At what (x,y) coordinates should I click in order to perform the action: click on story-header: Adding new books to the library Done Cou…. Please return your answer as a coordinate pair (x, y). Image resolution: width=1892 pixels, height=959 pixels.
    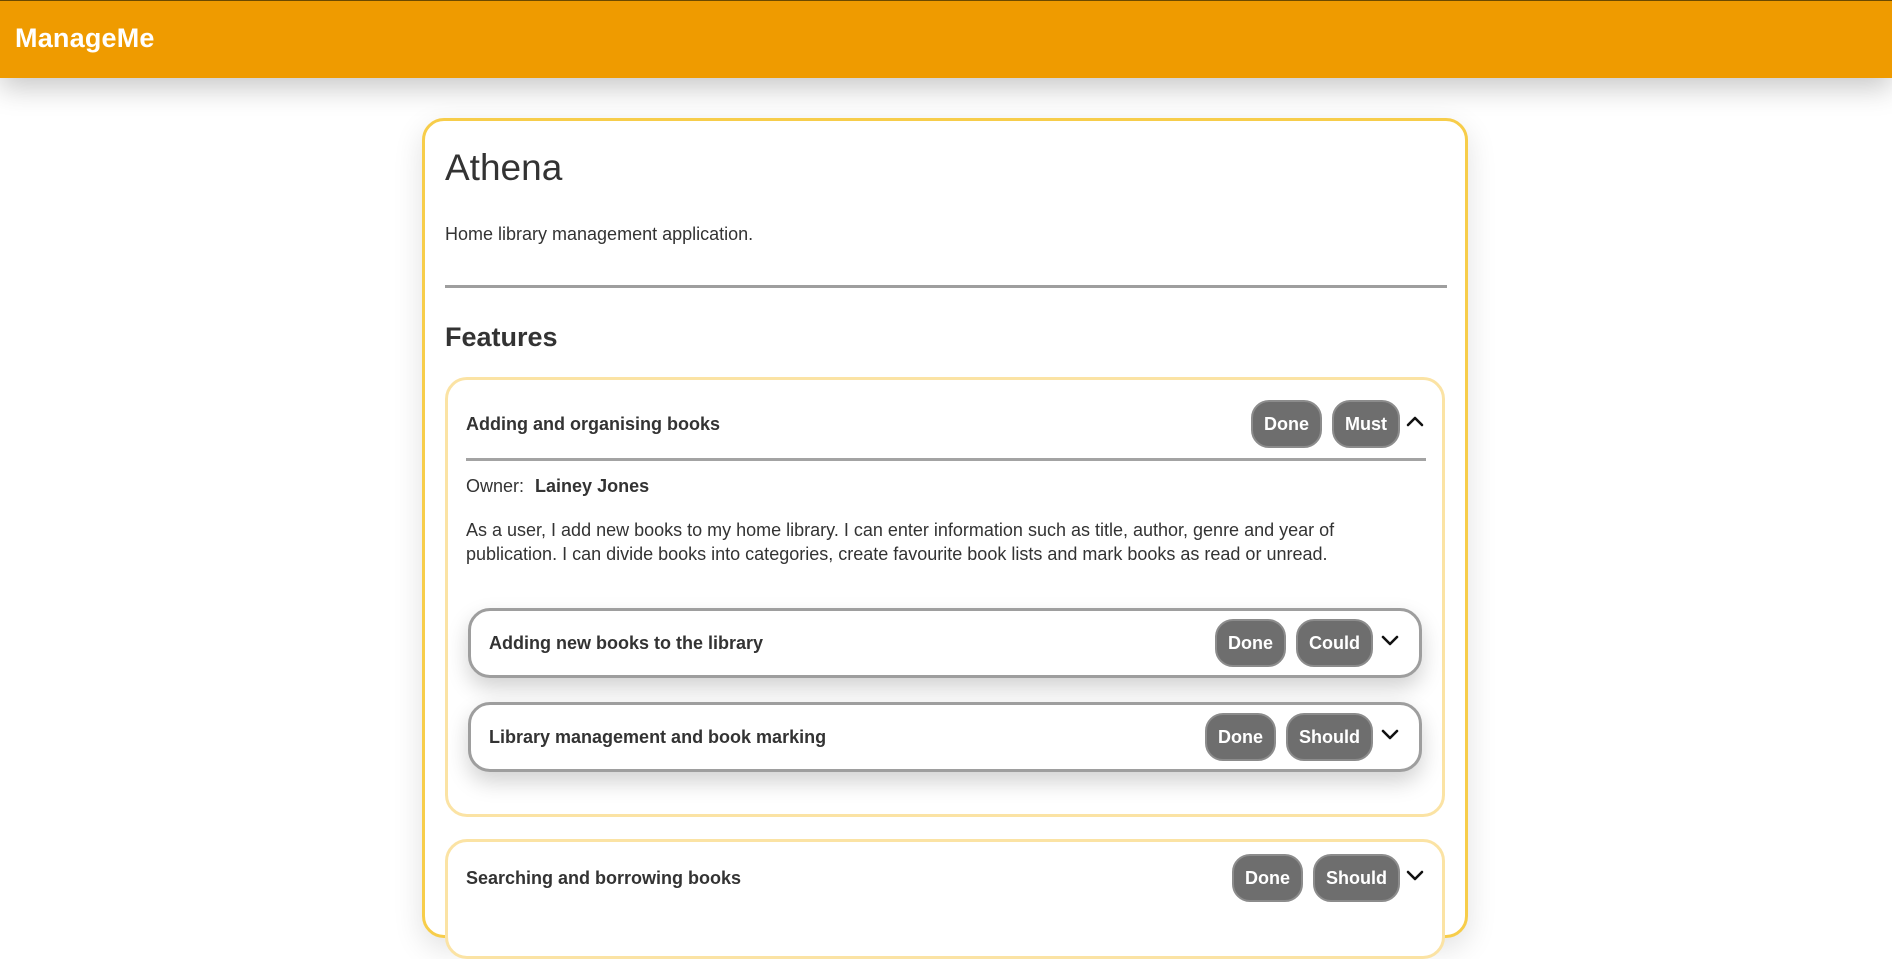
    Looking at the image, I should click on (945, 643).